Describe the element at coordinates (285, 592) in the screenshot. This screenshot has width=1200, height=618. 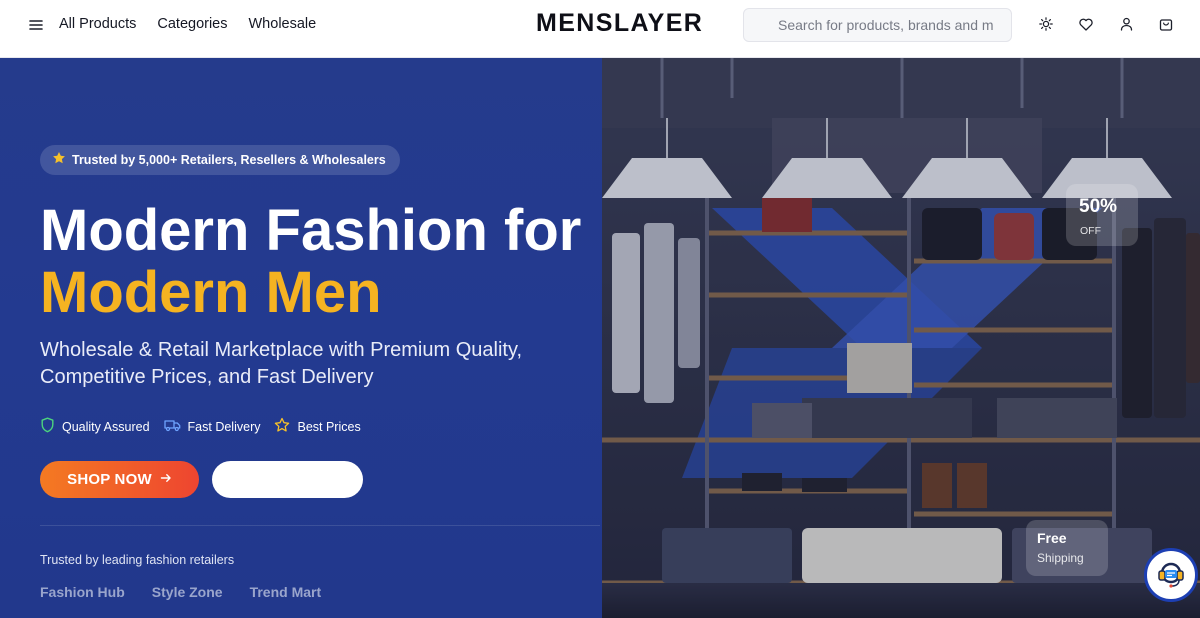
I see `brand-name: Trend Mart` at that location.